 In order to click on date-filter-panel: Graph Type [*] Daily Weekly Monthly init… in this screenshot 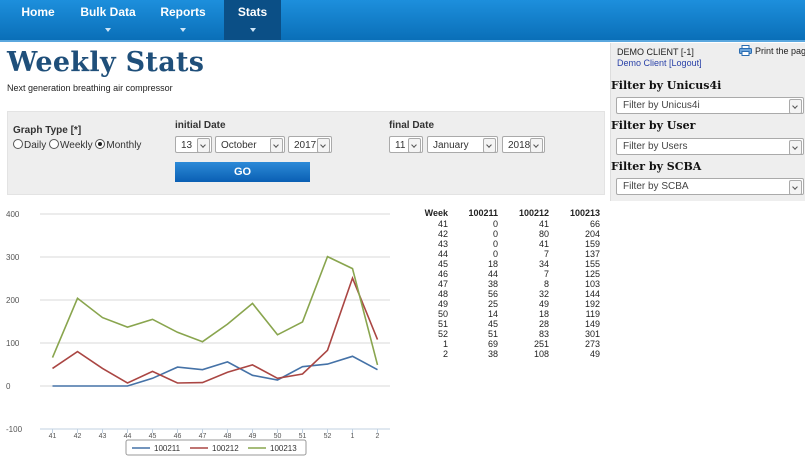, I will do `click(306, 153)`.